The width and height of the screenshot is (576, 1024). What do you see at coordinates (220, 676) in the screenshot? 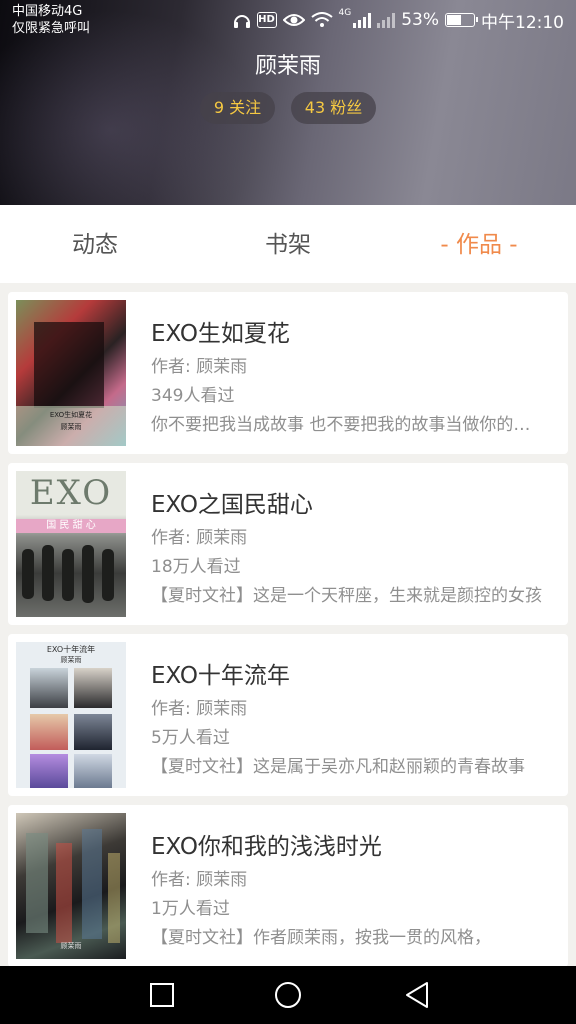
I see `book-title: EXO十年流年` at bounding box center [220, 676].